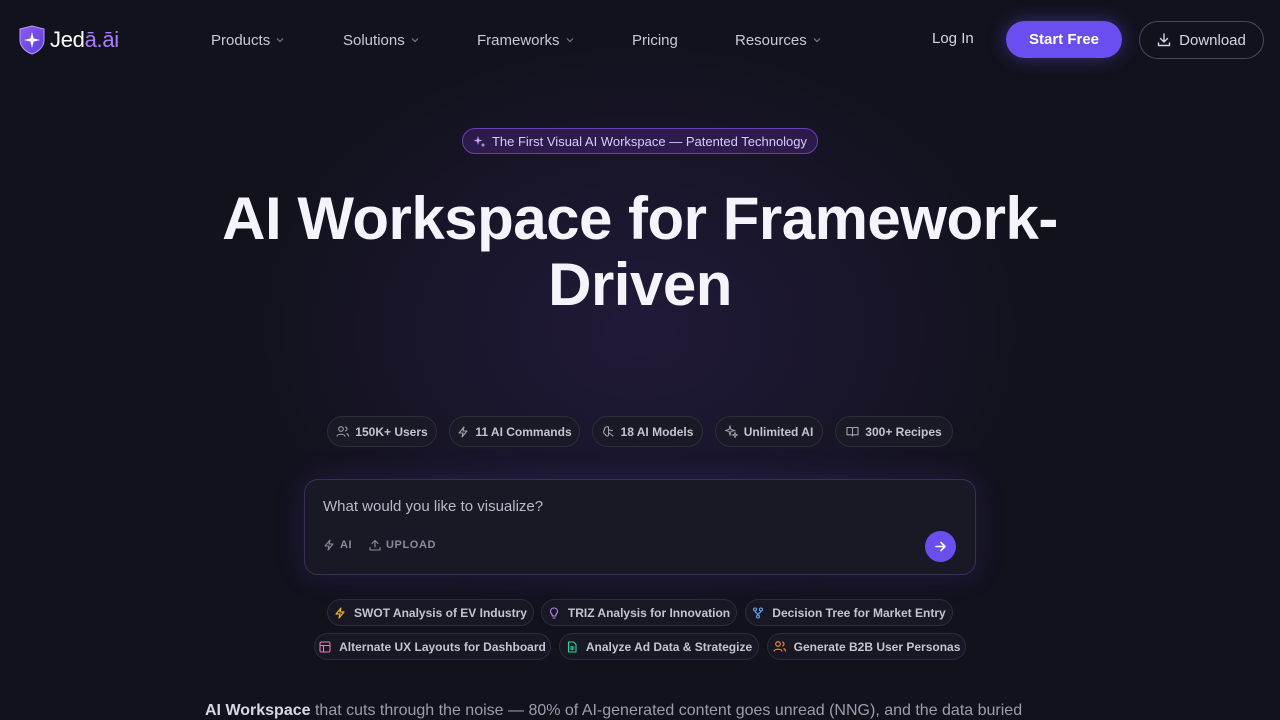 The width and height of the screenshot is (1280, 720). What do you see at coordinates (608, 431) in the screenshot?
I see `brain-icon` at bounding box center [608, 431].